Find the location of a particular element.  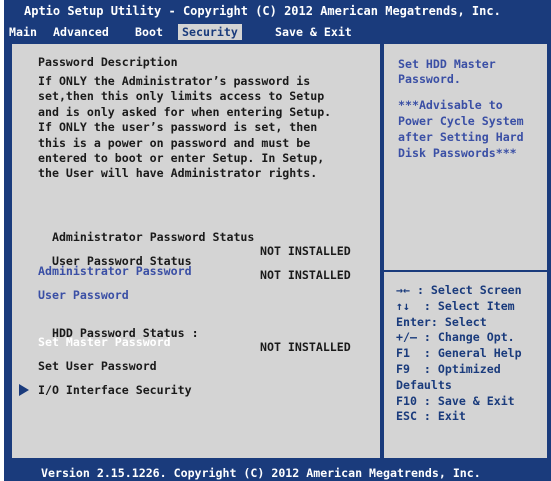

admin-password-status-value: NOT INSTALLED is located at coordinates (305, 251).